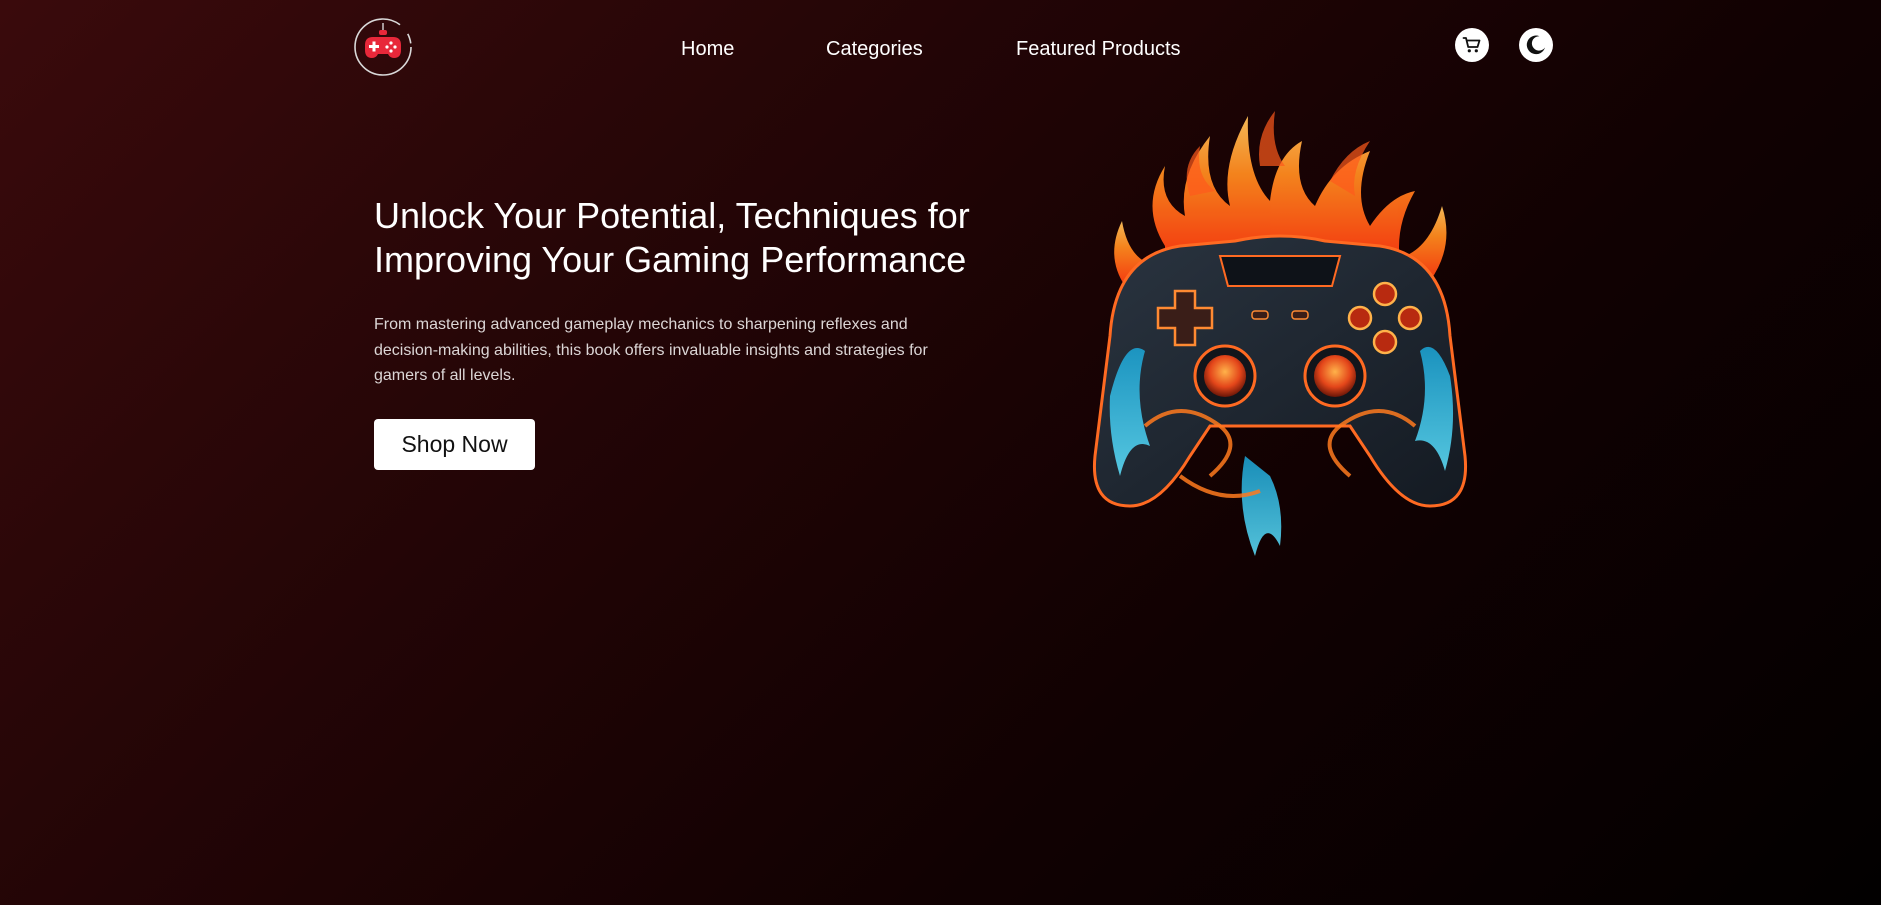 This screenshot has width=1881, height=905. What do you see at coordinates (454, 444) in the screenshot?
I see `shop-now-button: Shop Now` at bounding box center [454, 444].